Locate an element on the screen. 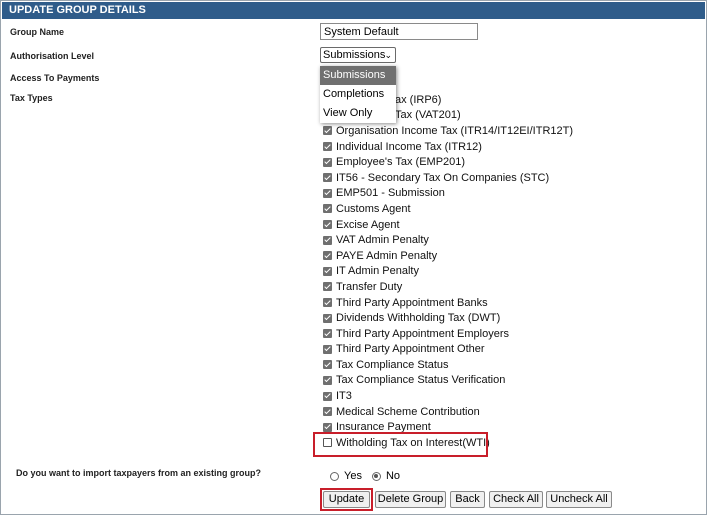  tax-type-label: ax (IRP6) is located at coordinates (418, 99).